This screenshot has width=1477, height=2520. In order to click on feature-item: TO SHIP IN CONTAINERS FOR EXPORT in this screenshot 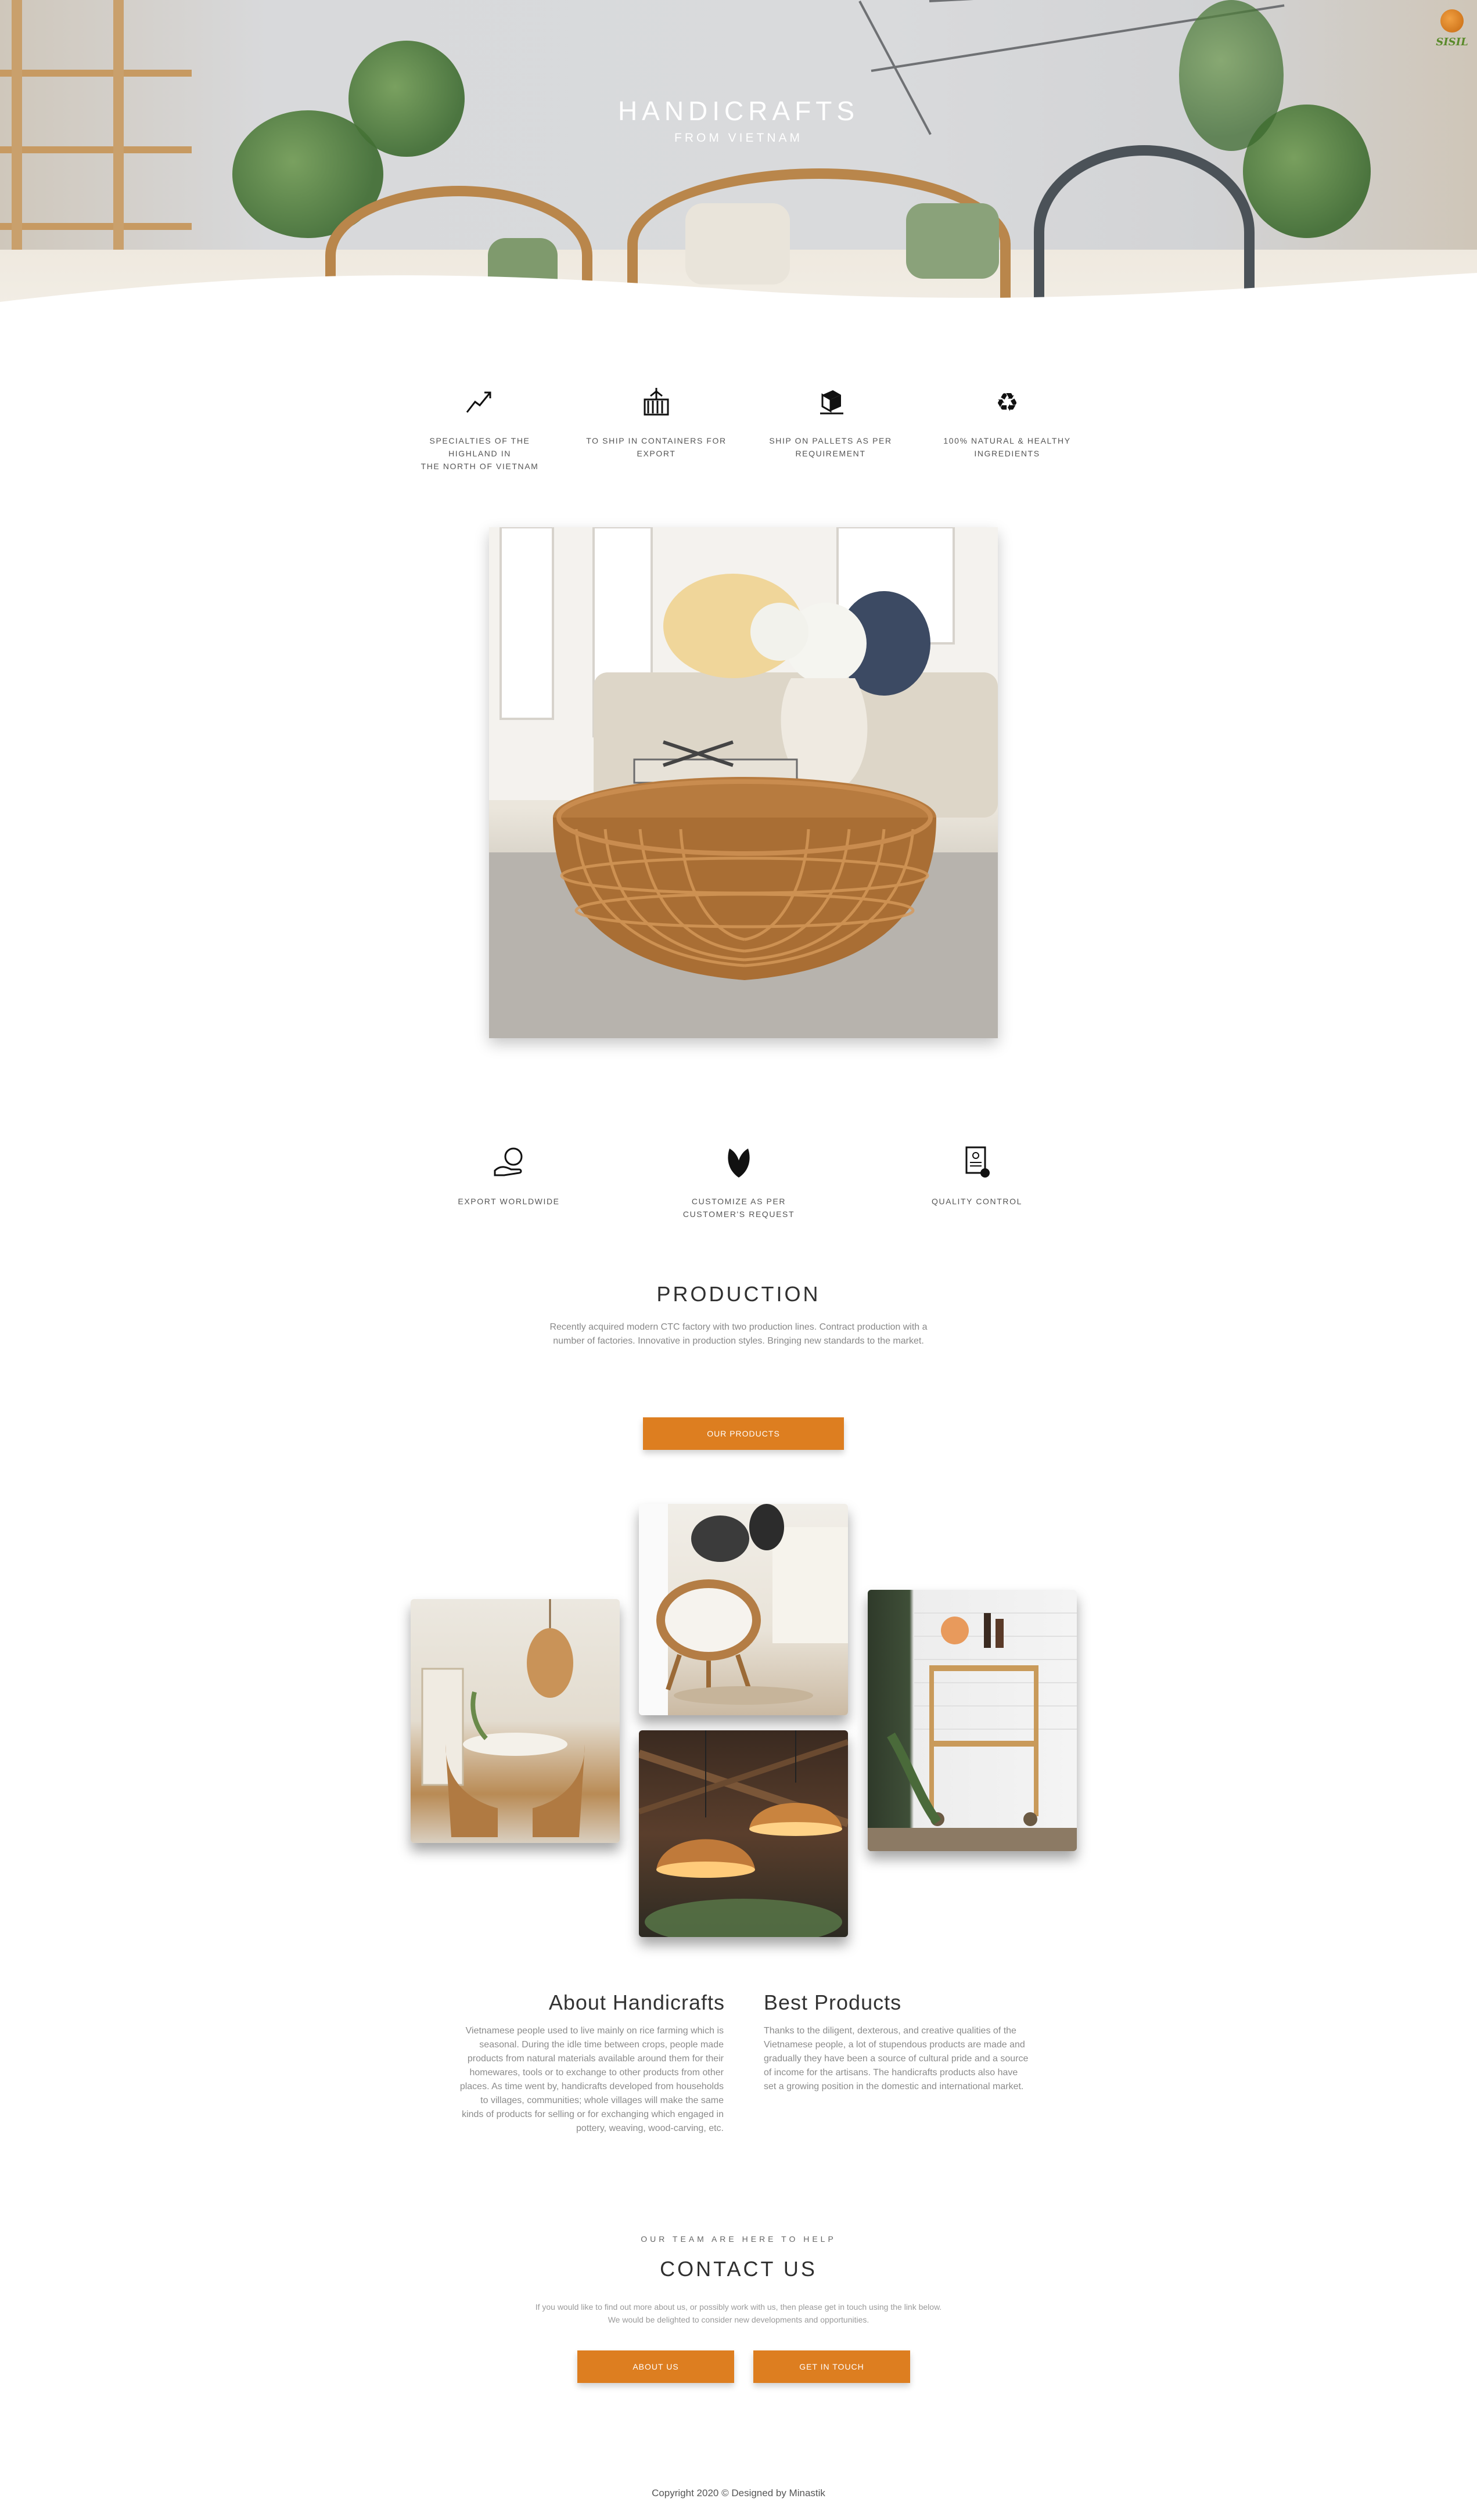, I will do `click(656, 422)`.